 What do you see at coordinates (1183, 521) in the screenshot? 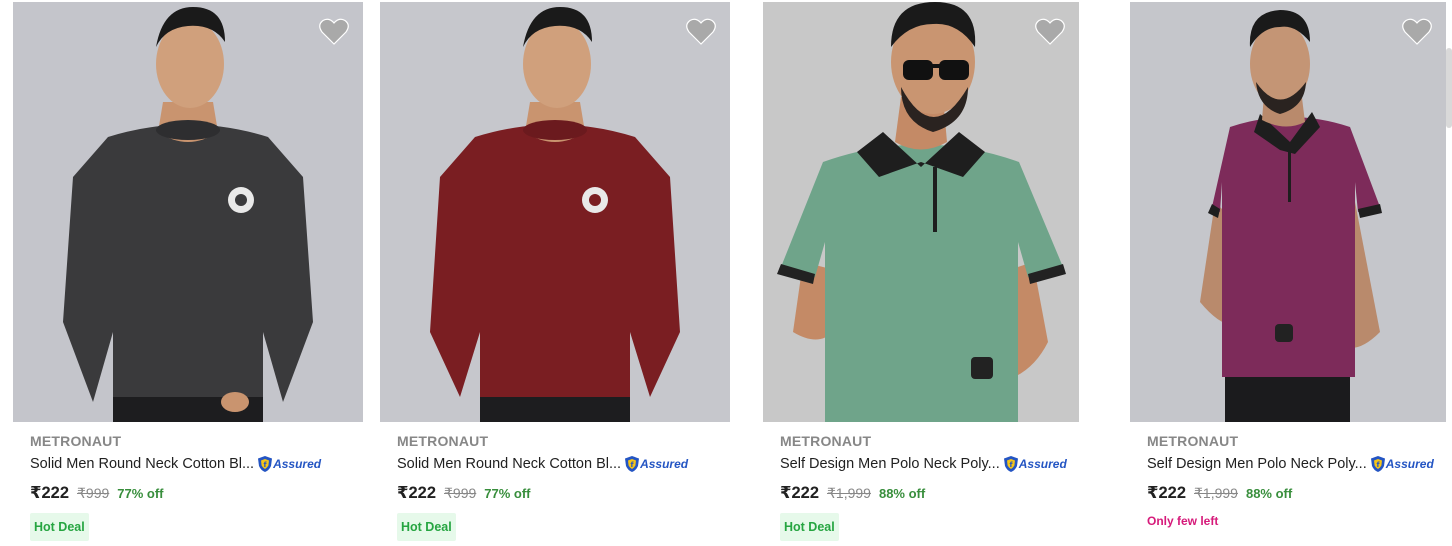
I see `only-few-left-label: Only few left` at bounding box center [1183, 521].